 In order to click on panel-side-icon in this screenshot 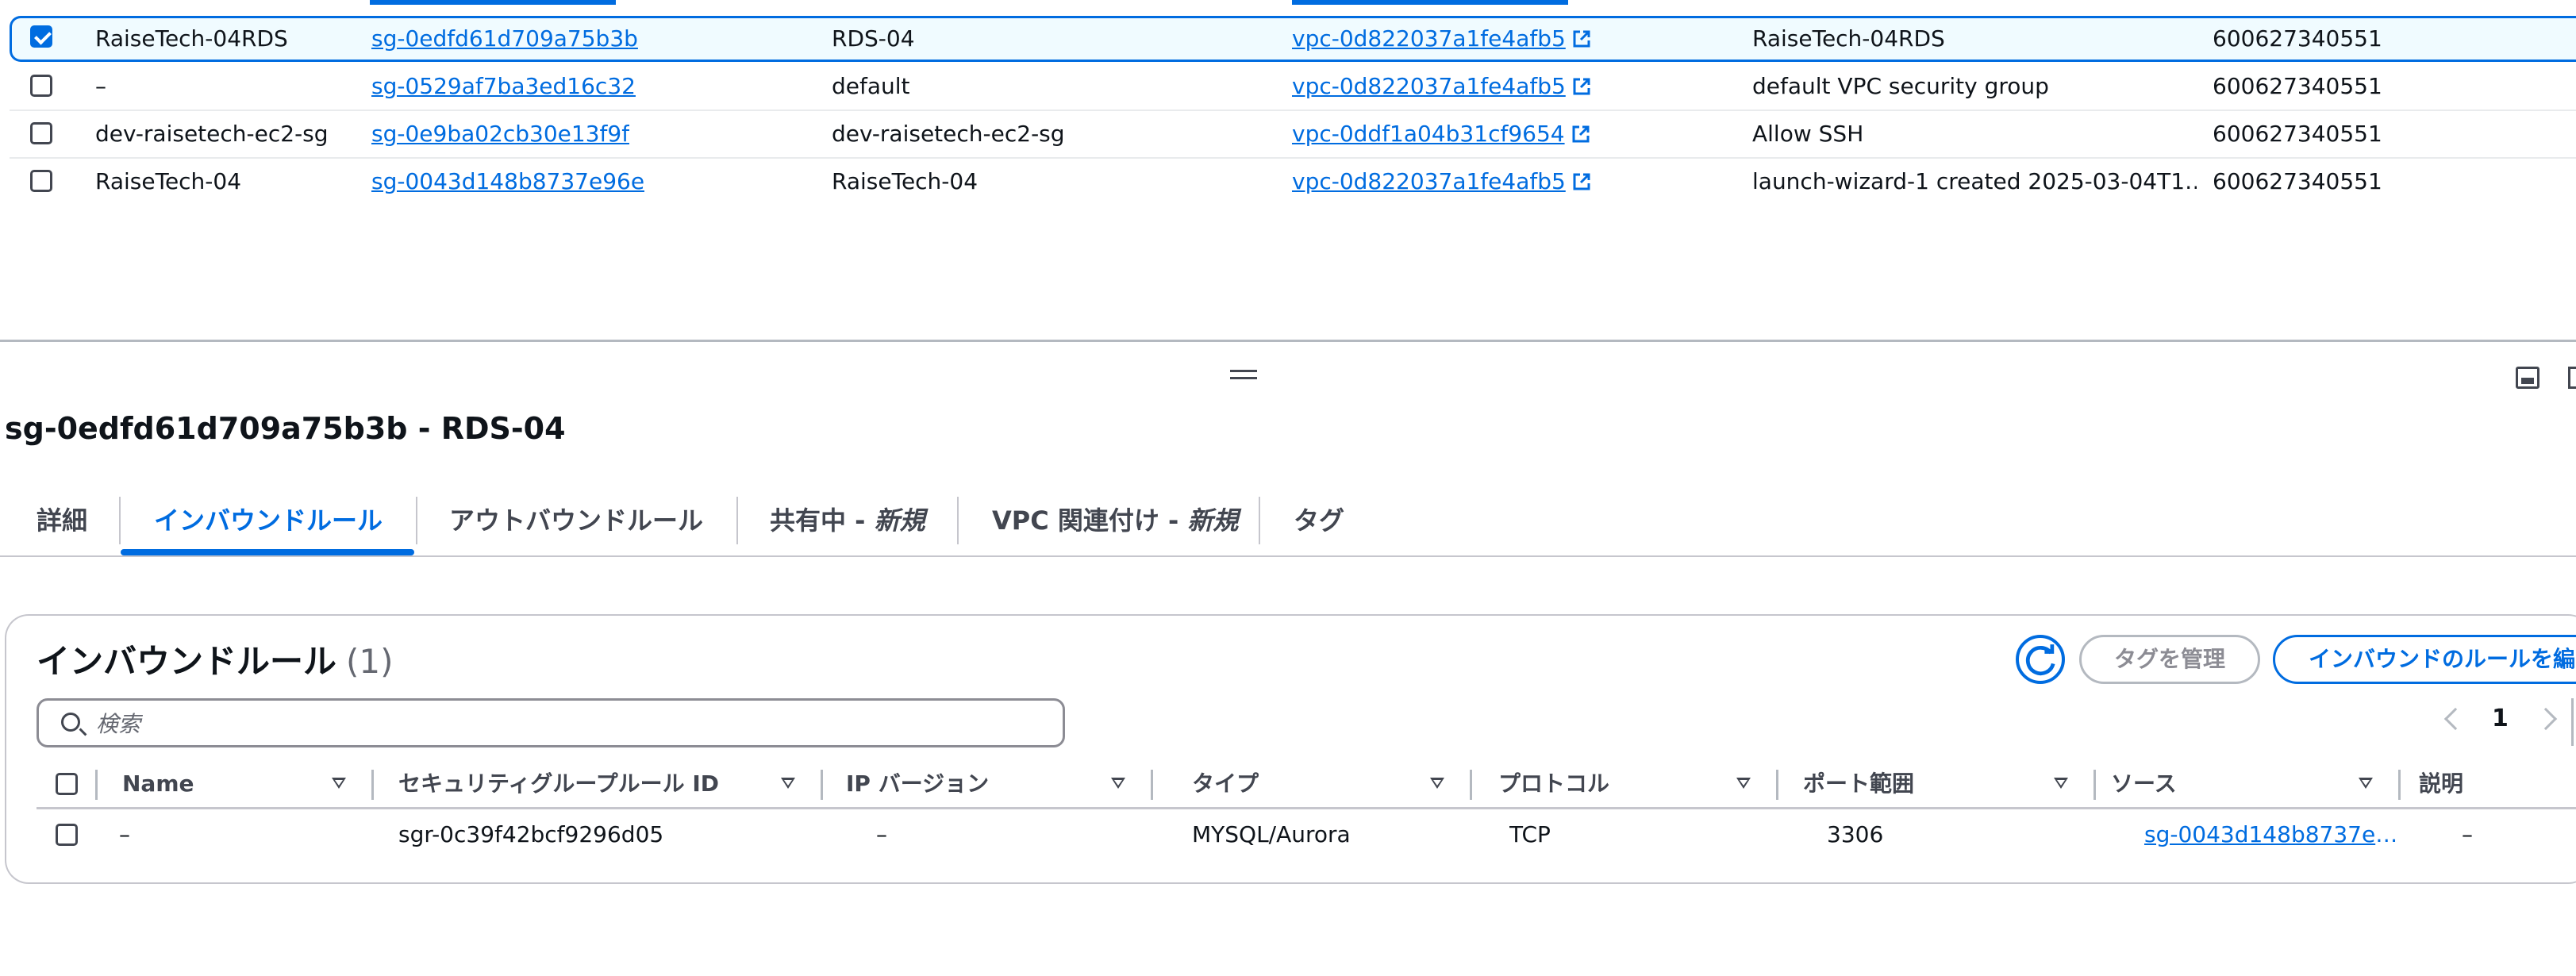, I will do `click(2572, 378)`.